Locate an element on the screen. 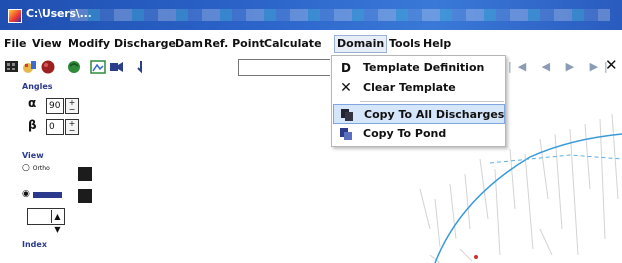 The image size is (622, 263). pointer-icon is located at coordinates (142, 67).